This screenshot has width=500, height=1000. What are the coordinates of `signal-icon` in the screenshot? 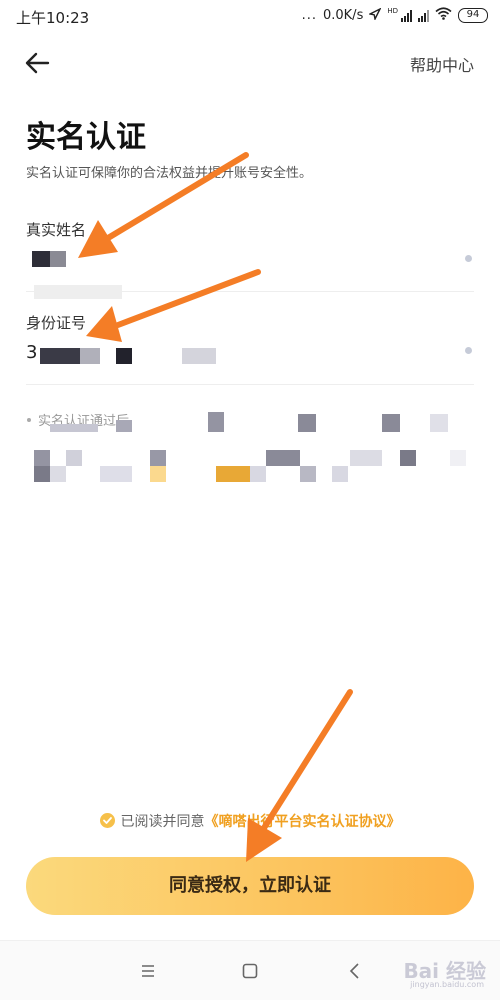 It's located at (406, 15).